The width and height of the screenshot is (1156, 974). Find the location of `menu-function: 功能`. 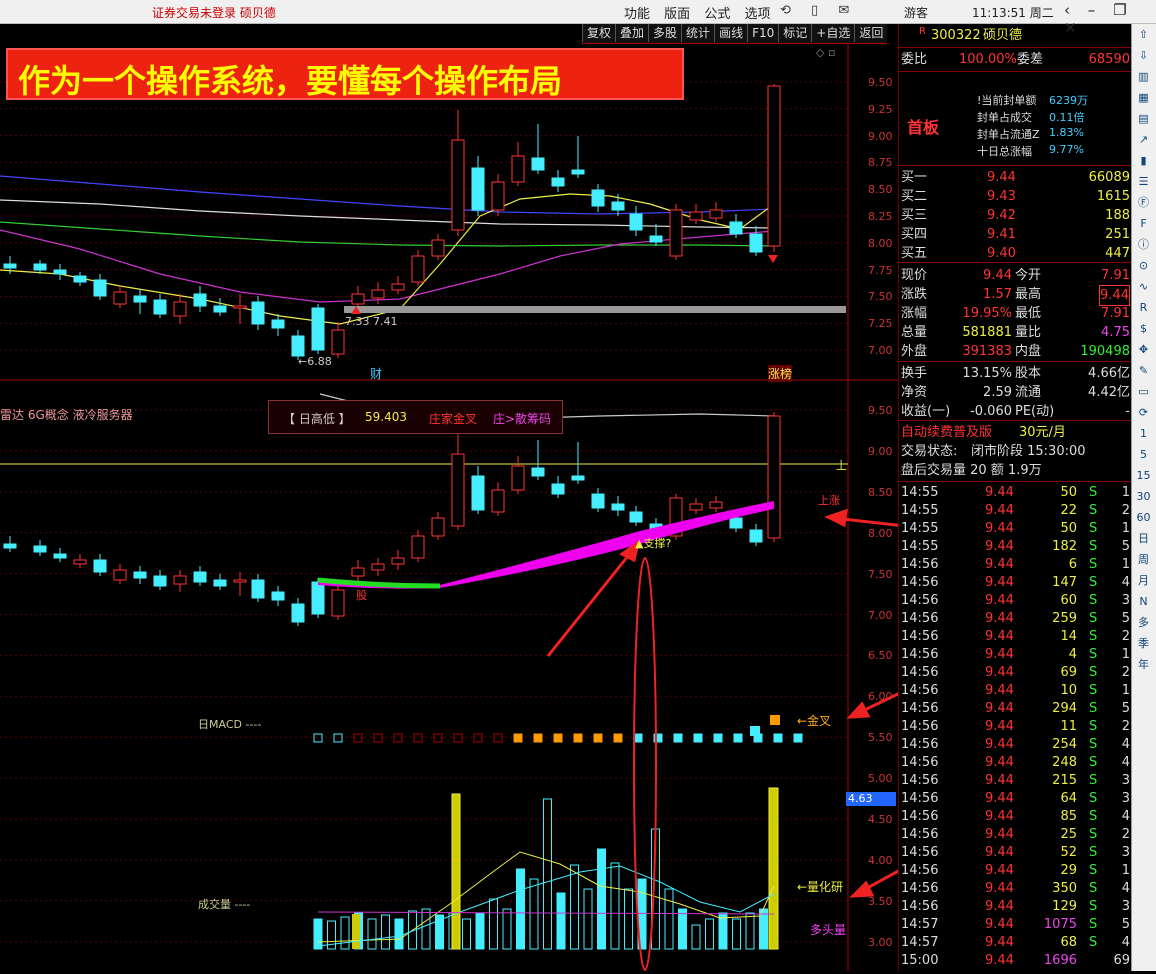

menu-function: 功能 is located at coordinates (637, 14).